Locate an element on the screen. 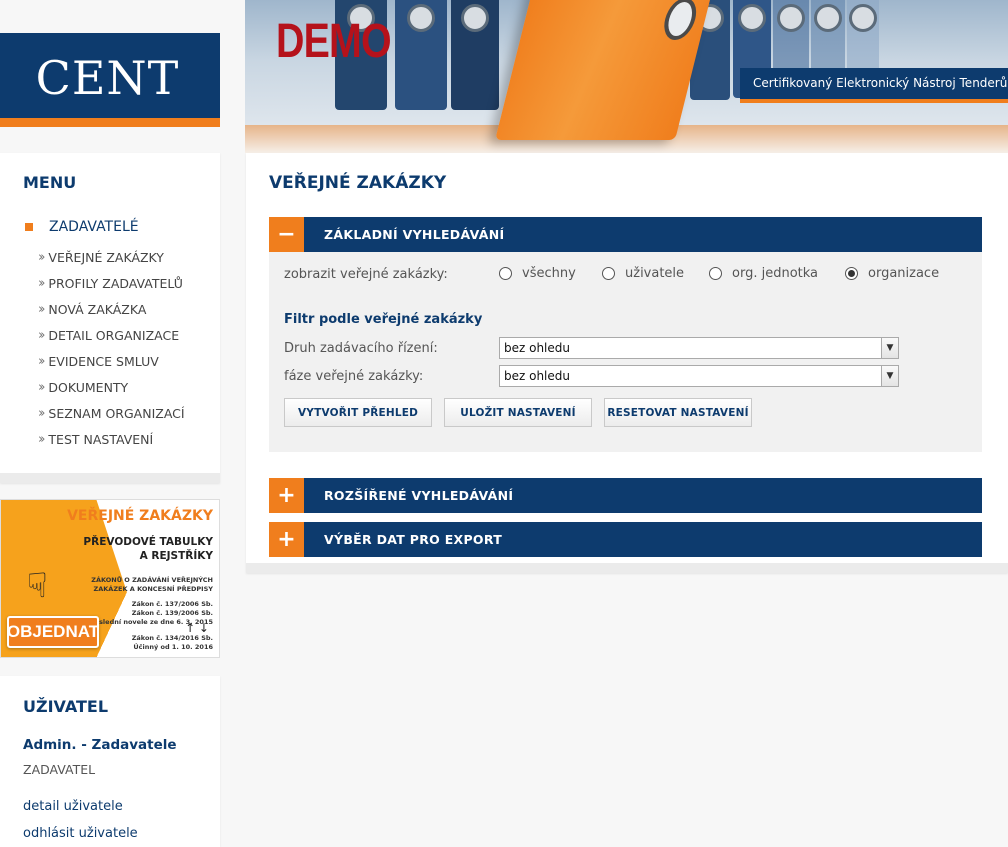  radio-org-jednotka: org. jednotka is located at coordinates (763, 273).